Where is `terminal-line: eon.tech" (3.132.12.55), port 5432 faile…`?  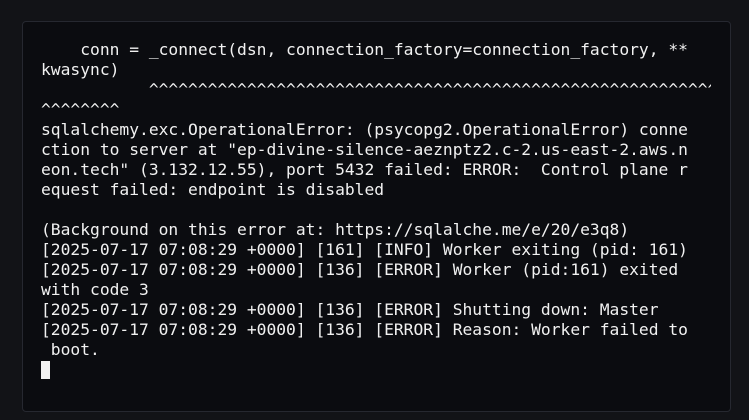
terminal-line: eon.tech" (3.132.12.55), port 5432 faile… is located at coordinates (364, 169).